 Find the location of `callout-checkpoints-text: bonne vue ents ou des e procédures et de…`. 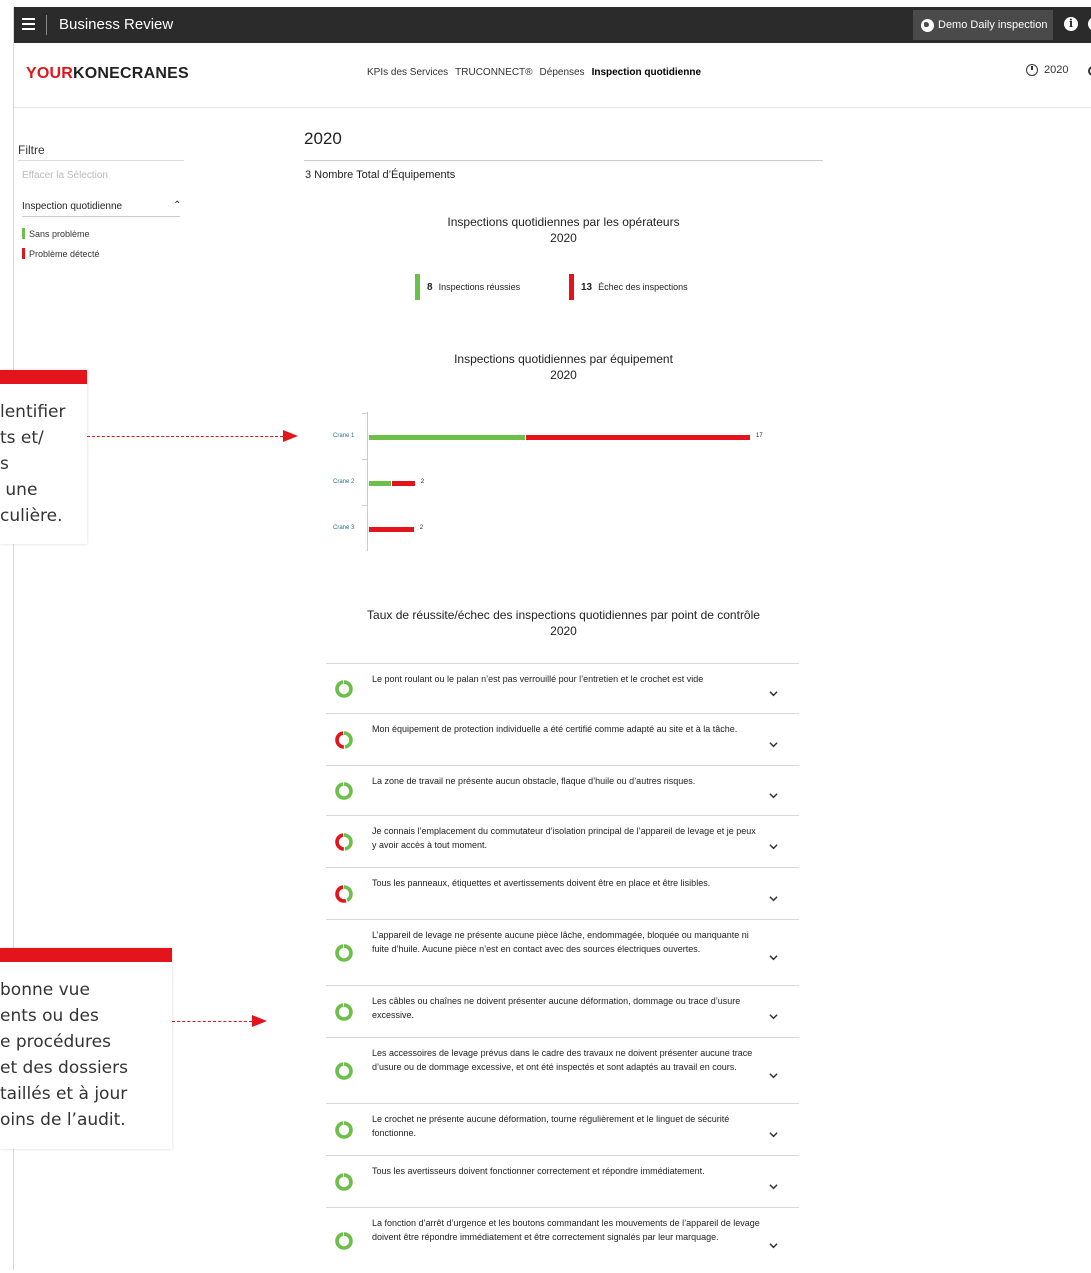

callout-checkpoints-text: bonne vue ents ou des e procédures et de… is located at coordinates (64, 1055).